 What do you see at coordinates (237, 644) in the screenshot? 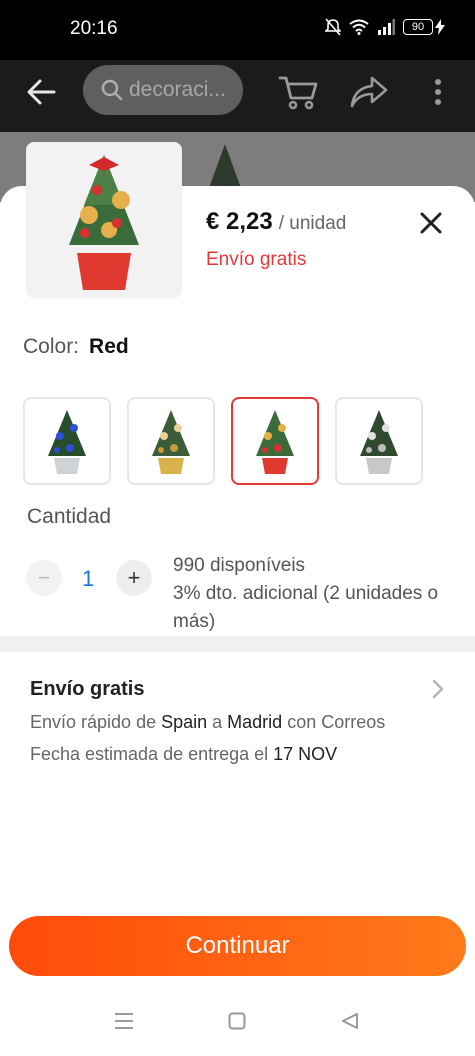
I see `section-divider` at bounding box center [237, 644].